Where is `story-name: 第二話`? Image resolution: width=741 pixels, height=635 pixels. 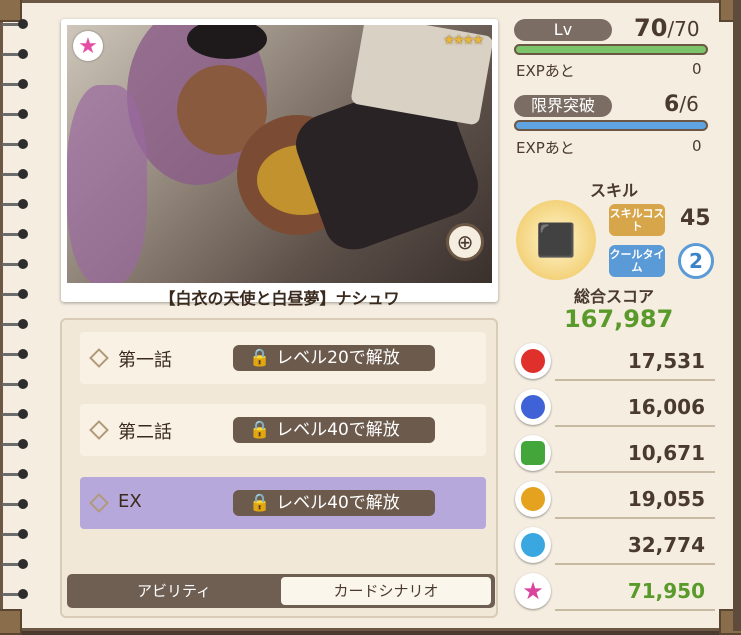
story-name: 第二話 is located at coordinates (145, 432).